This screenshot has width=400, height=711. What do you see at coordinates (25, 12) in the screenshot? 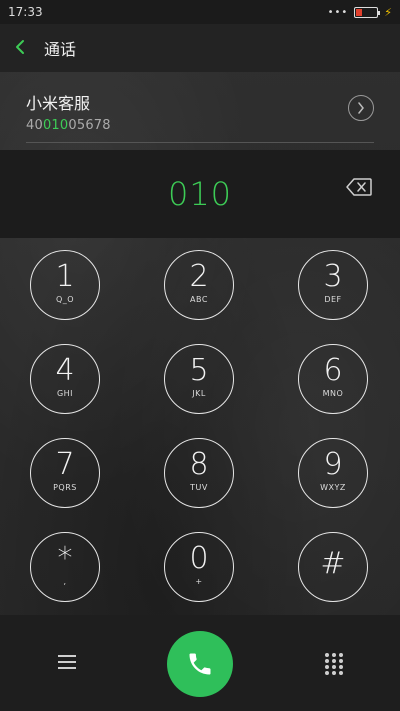
I see `status-time: 17:33` at bounding box center [25, 12].